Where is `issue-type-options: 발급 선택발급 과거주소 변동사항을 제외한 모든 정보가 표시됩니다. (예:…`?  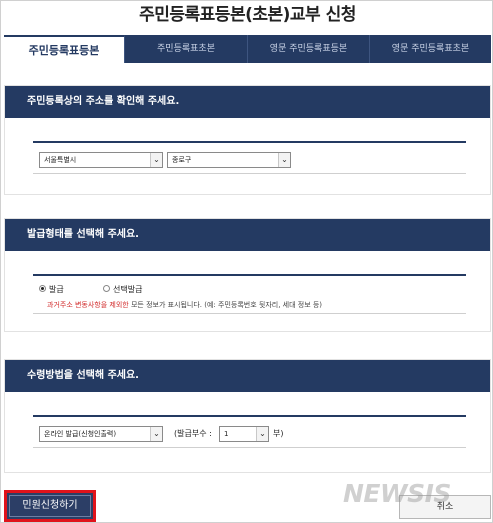 issue-type-options: 발급 선택발급 과거주소 변동사항을 제외한 모든 정보가 표시됩니다. (예:… is located at coordinates (249, 294).